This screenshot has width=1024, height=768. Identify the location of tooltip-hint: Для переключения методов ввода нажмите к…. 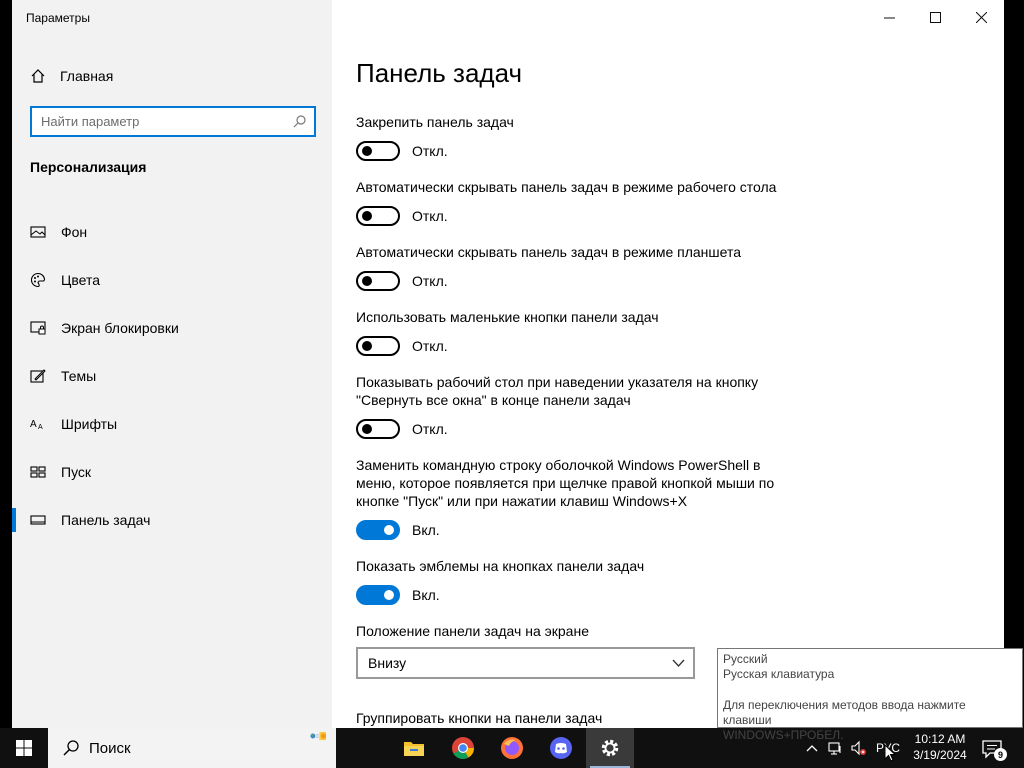
(844, 712).